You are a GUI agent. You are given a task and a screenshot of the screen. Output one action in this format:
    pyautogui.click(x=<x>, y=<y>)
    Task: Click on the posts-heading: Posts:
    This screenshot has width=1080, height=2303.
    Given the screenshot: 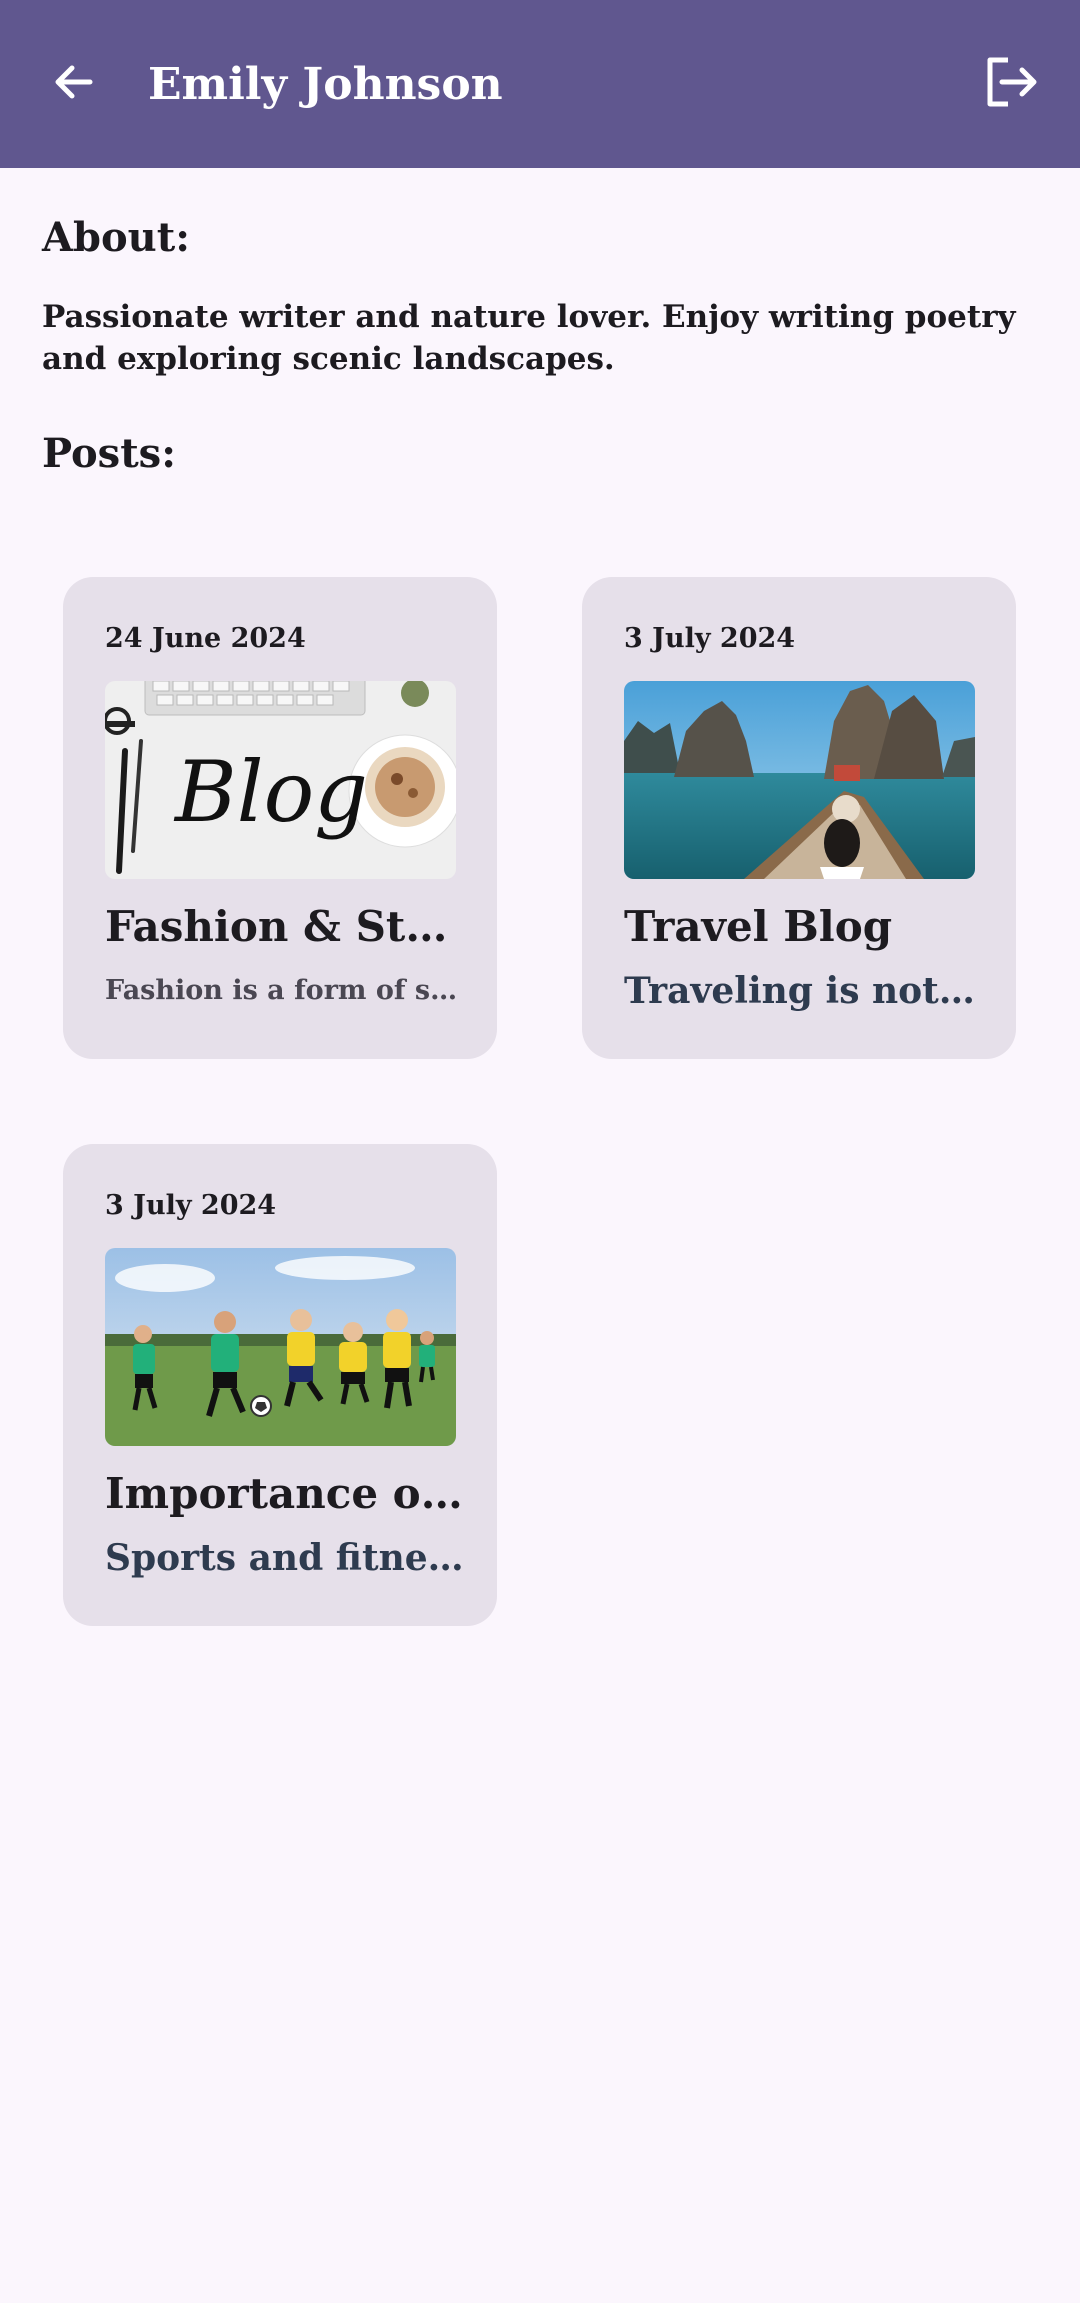 What is the action you would take?
    pyautogui.click(x=109, y=453)
    